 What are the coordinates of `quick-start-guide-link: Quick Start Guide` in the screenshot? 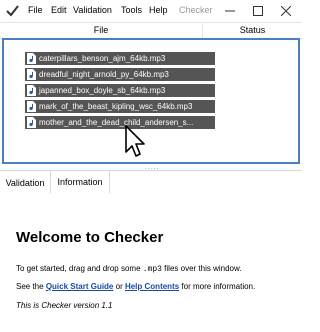 It's located at (80, 286).